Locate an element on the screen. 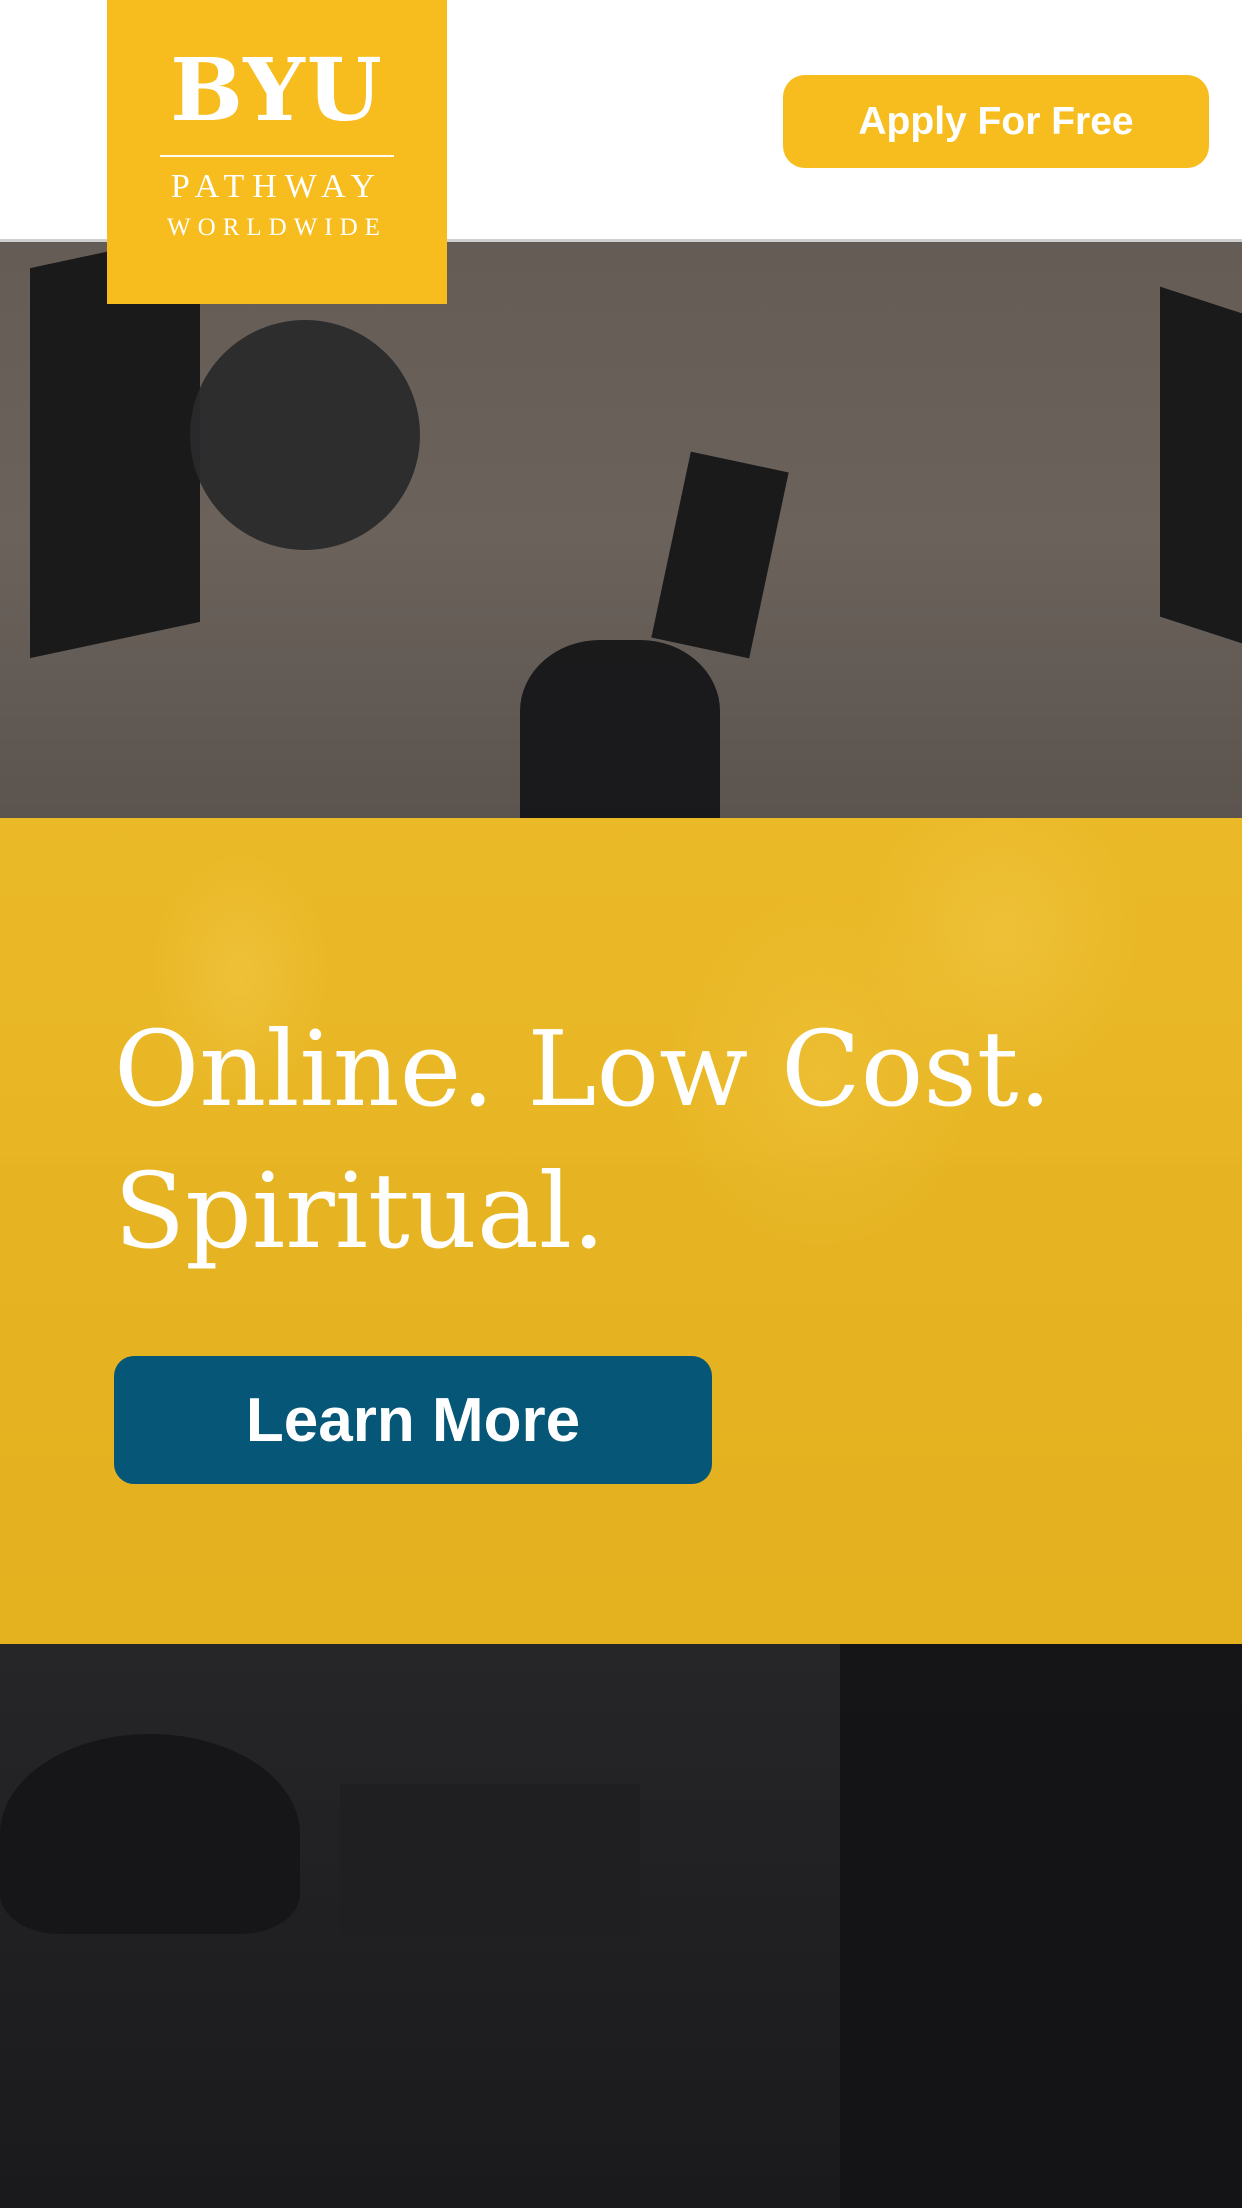 The width and height of the screenshot is (1242, 2208). byu-pathway-logo: BYU PATHWAY WORLDWIDE is located at coordinates (277, 152).